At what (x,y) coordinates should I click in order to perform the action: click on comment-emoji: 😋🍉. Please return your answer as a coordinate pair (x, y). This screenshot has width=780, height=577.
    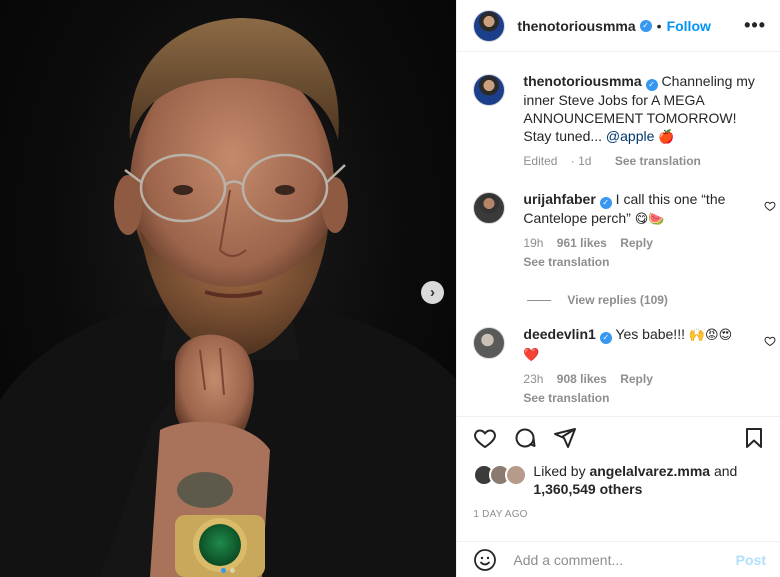
    Looking at the image, I should click on (649, 219).